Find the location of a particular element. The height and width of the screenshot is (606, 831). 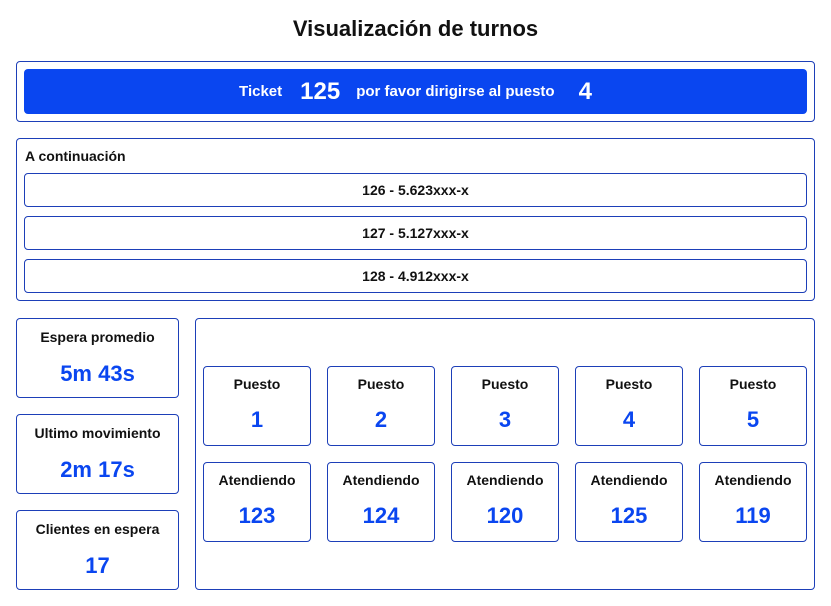

stat-value: 17 is located at coordinates (97, 565).